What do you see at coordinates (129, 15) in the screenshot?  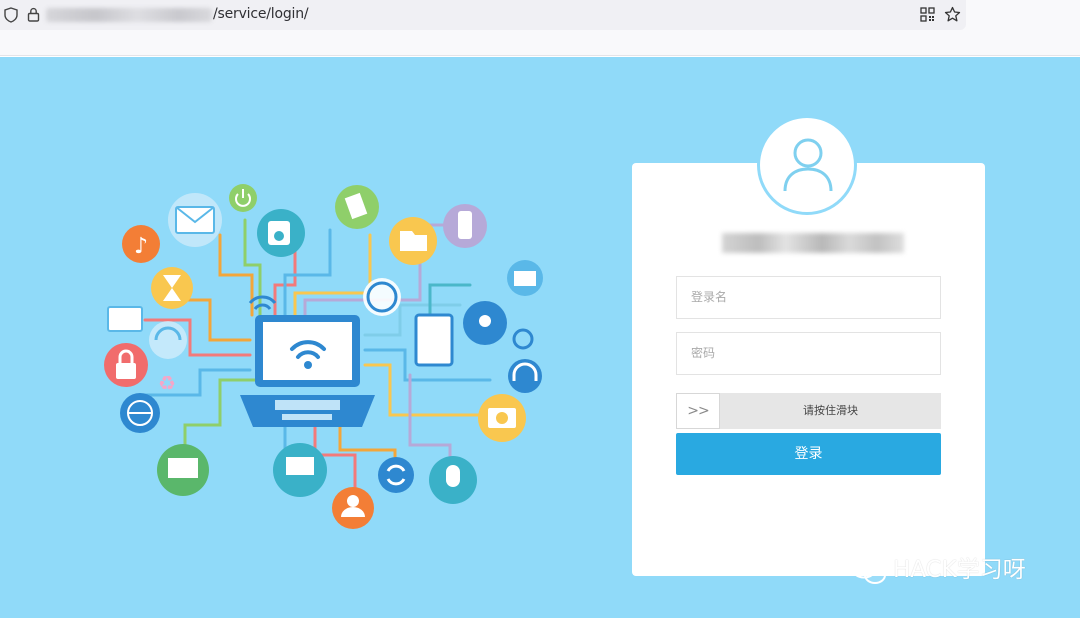 I see `blurred-domain` at bounding box center [129, 15].